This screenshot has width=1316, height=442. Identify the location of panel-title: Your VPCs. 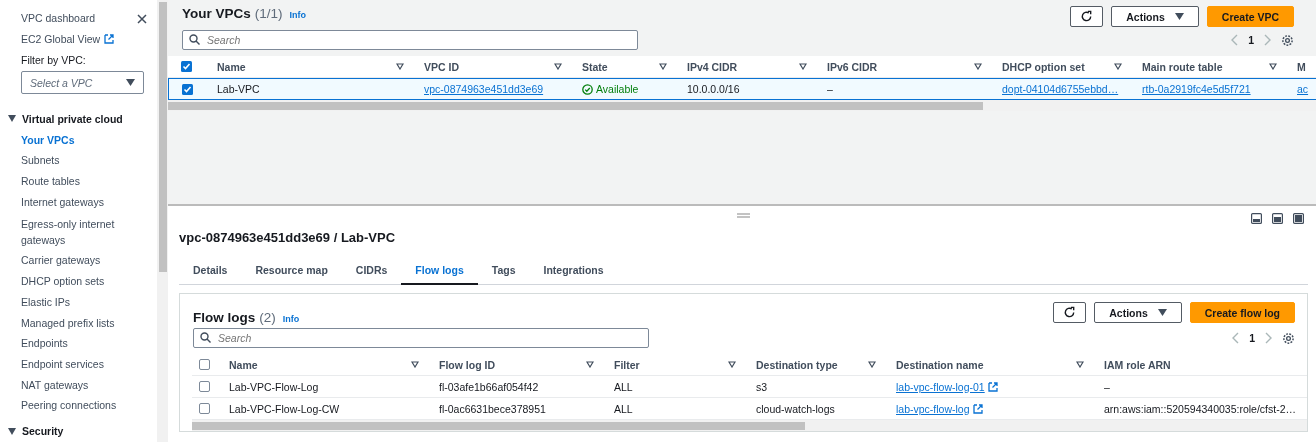
(216, 13).